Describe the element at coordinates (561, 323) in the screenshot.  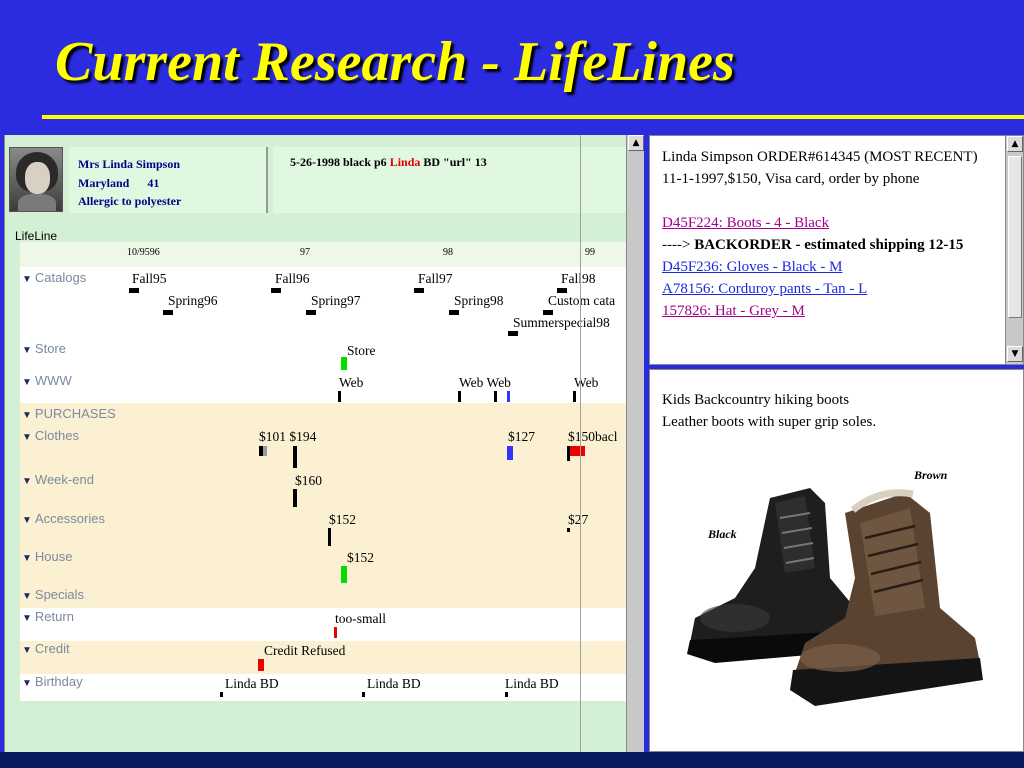
I see `event-summerspecial98: Summerspecial98` at that location.